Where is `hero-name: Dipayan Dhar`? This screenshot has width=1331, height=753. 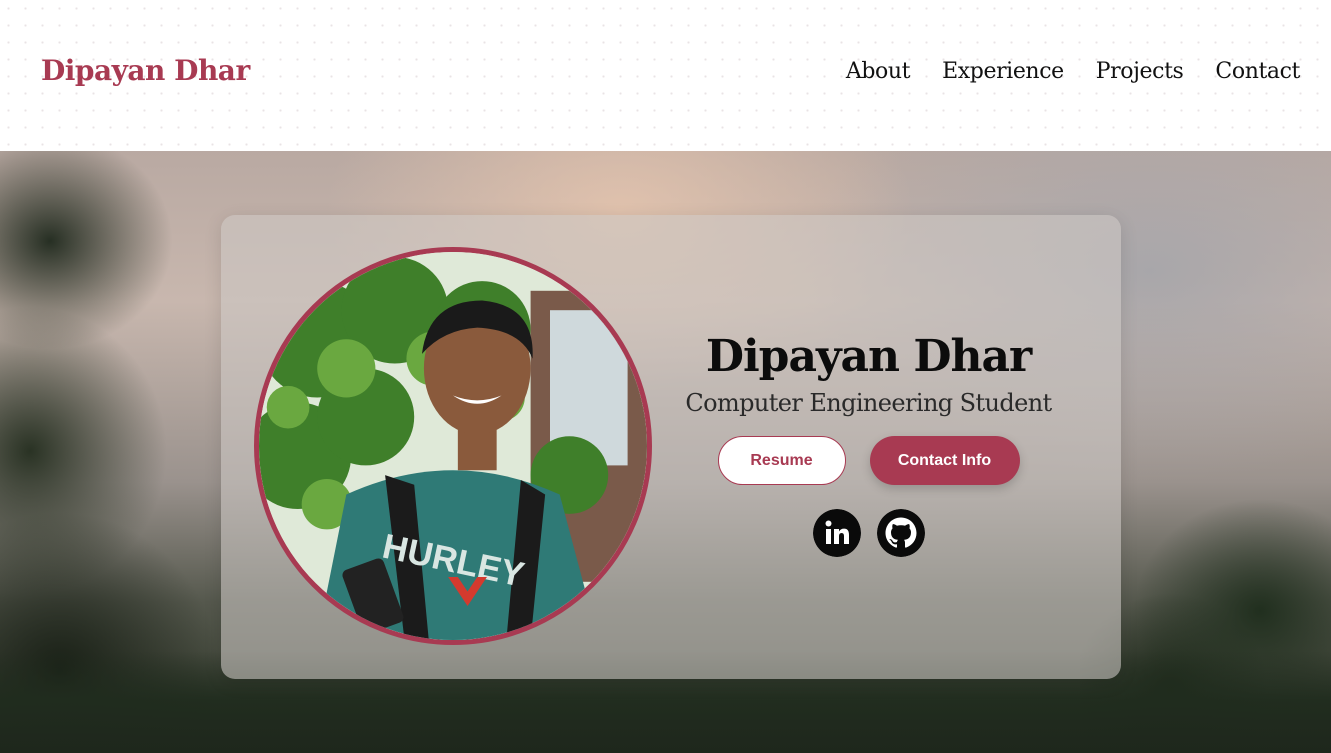 hero-name: Dipayan Dhar is located at coordinates (868, 356).